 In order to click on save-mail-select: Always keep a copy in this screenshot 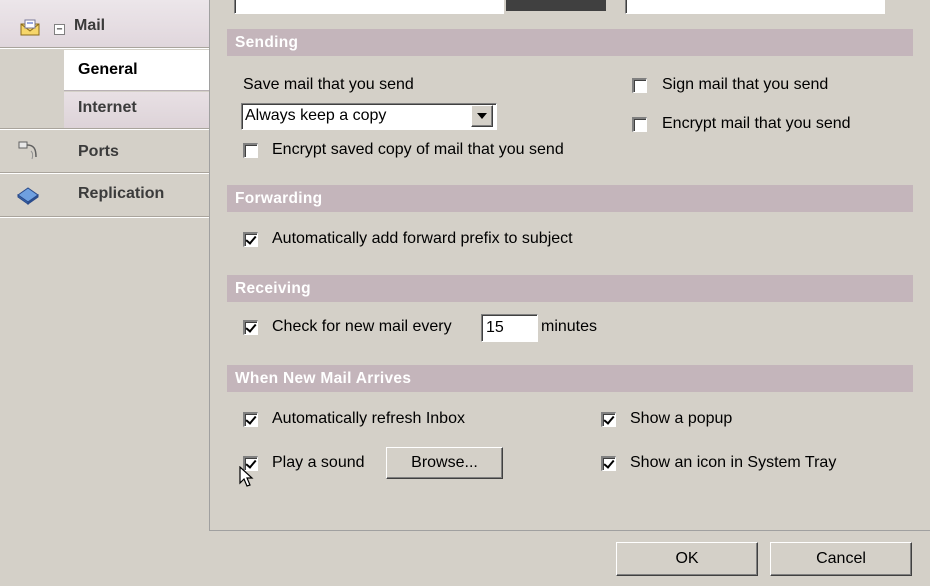, I will do `click(369, 116)`.